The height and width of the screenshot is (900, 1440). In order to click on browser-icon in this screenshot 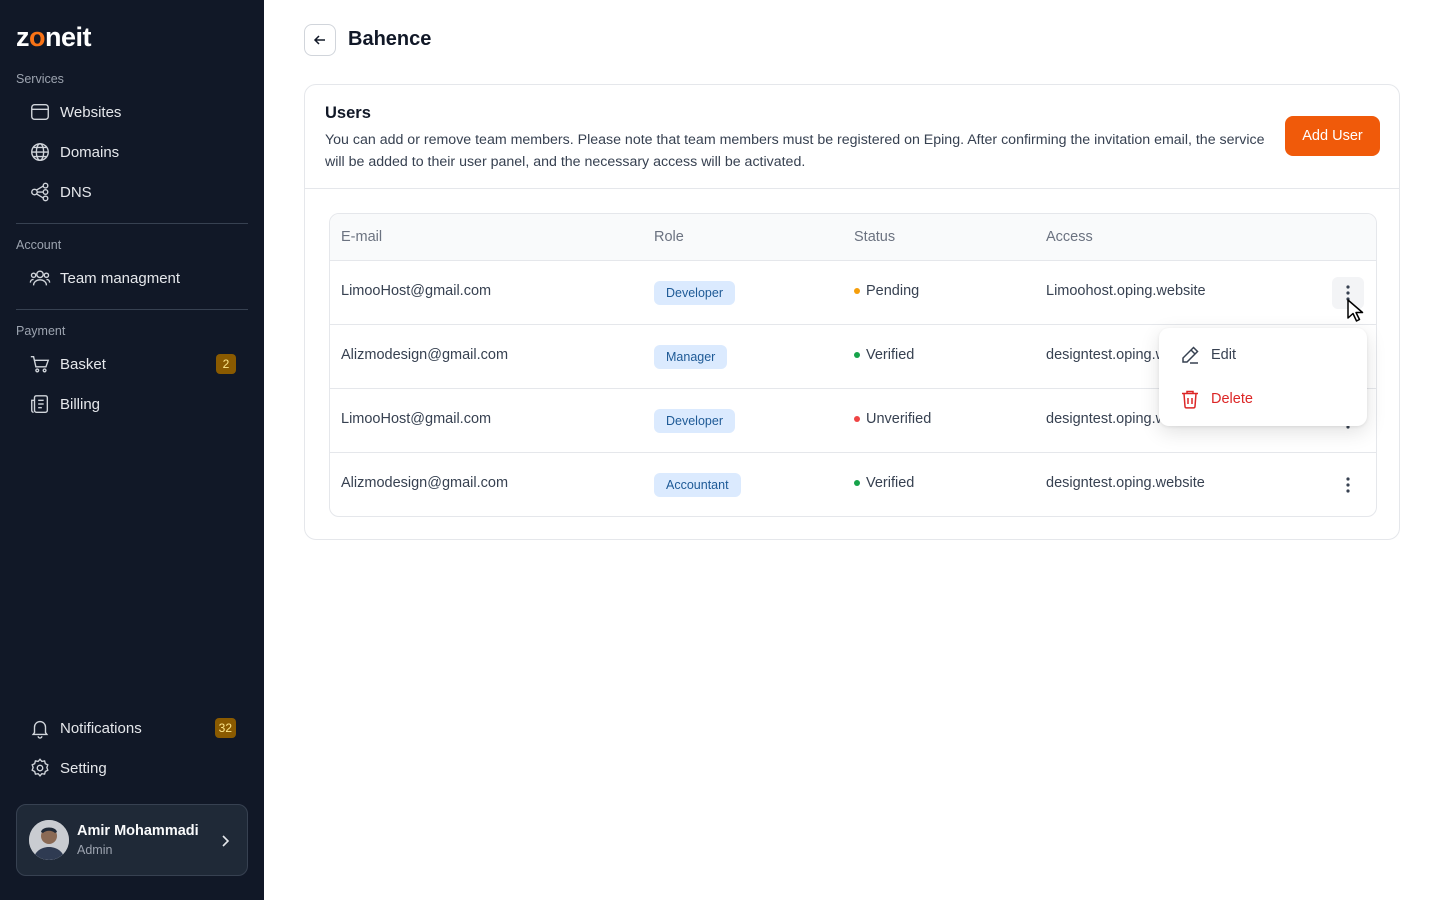, I will do `click(40, 112)`.